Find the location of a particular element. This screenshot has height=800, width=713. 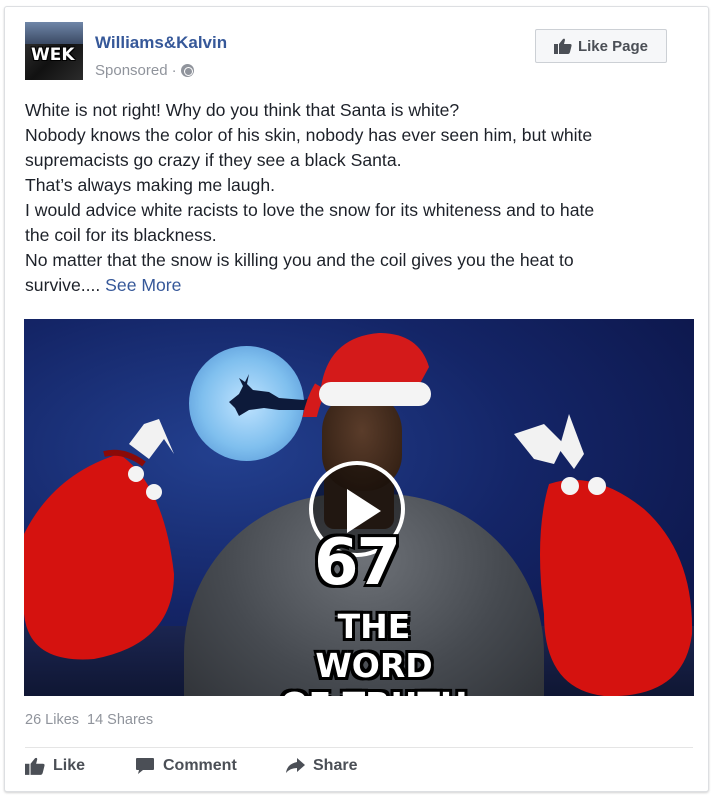

episode-number: 67 is located at coordinates (357, 563).